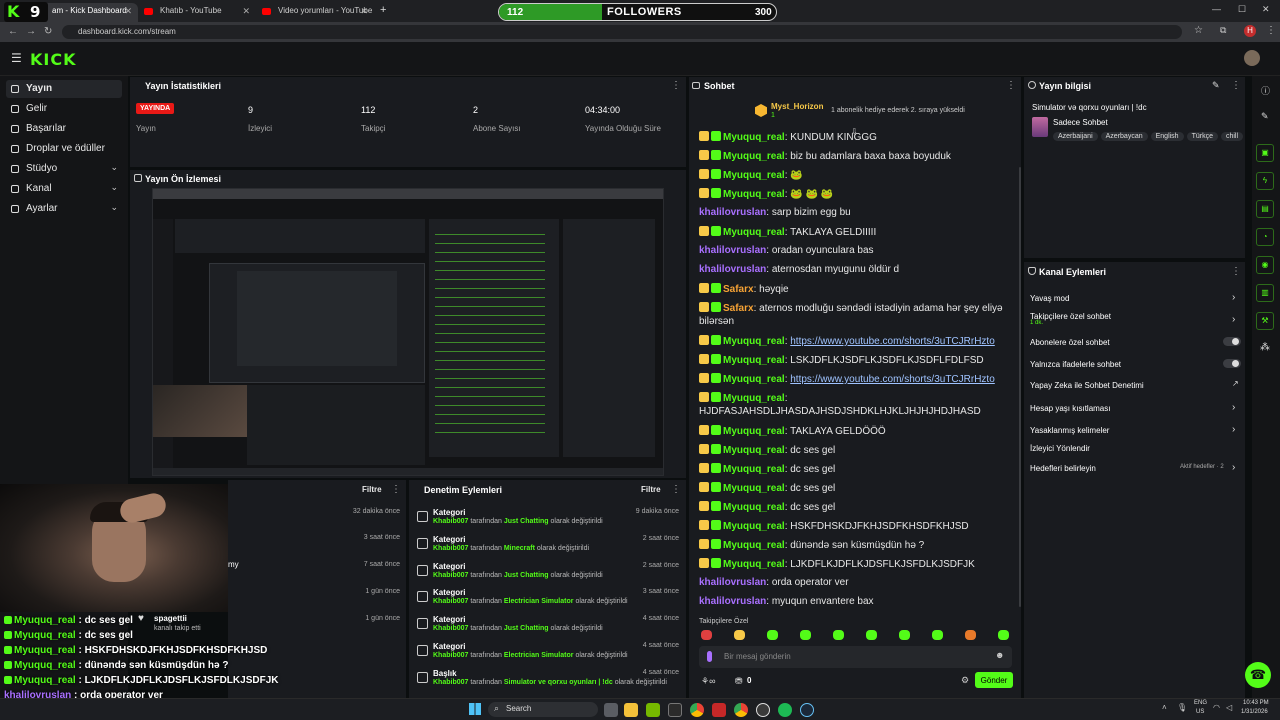  Describe the element at coordinates (859, 137) in the screenshot. I see `chat-message: Myuquq_real: KUNDUM KINGGG` at that location.